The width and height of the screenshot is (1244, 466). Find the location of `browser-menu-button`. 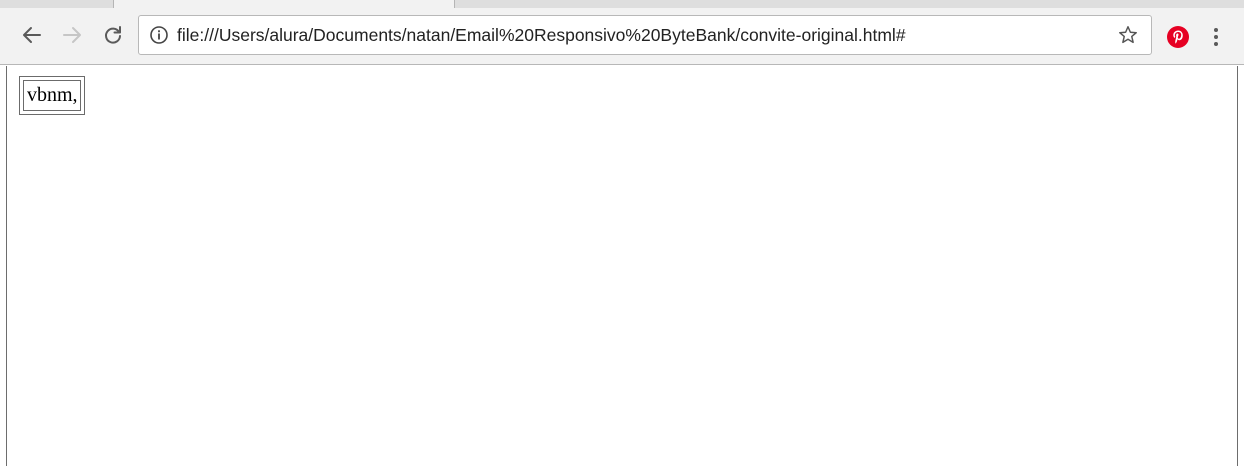

browser-menu-button is located at coordinates (1216, 37).